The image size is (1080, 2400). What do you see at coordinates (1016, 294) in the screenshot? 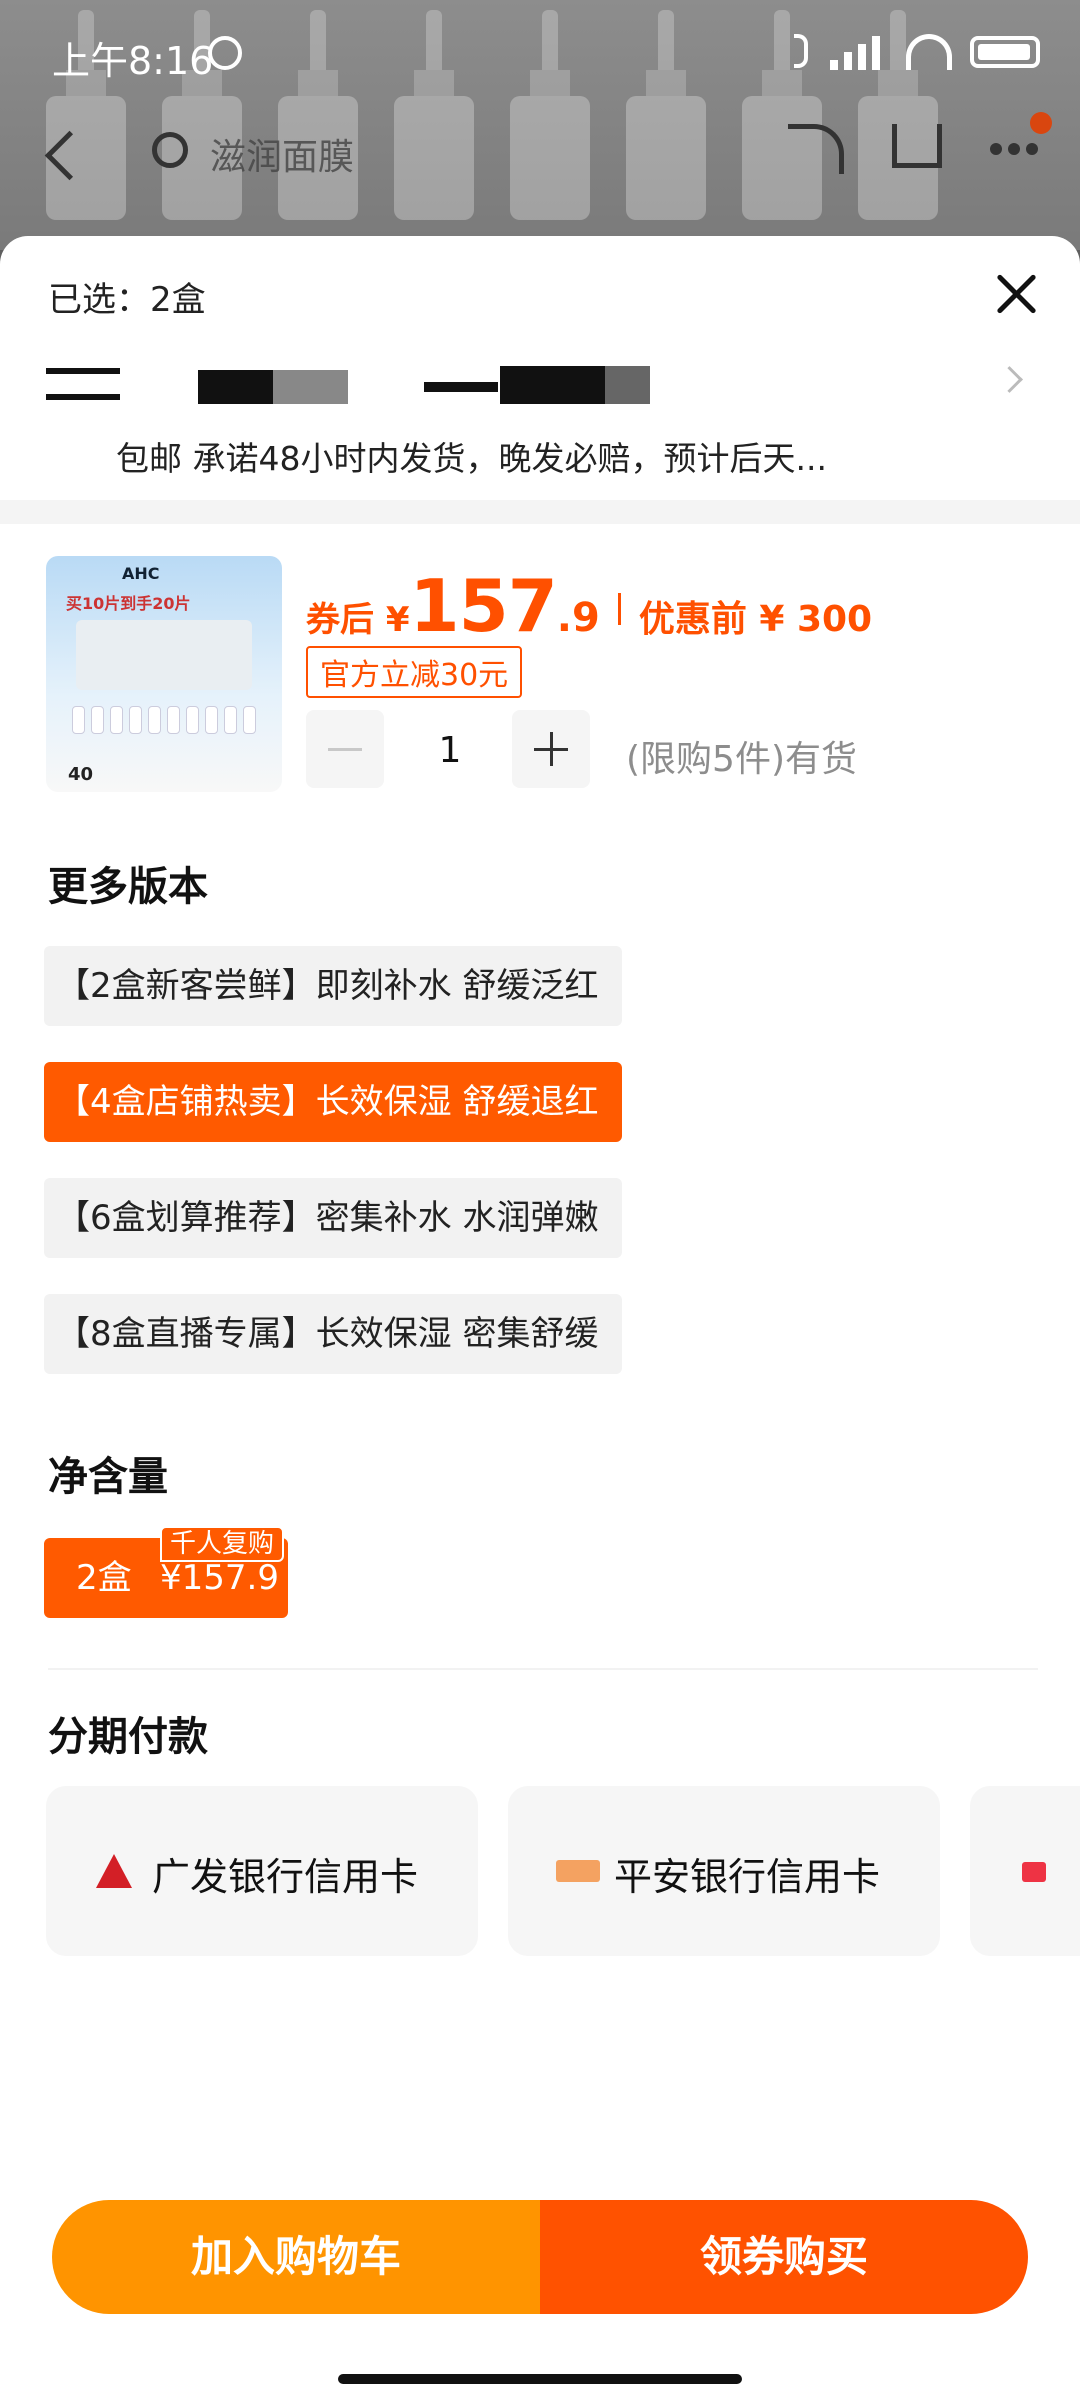
I see `close-icon` at bounding box center [1016, 294].